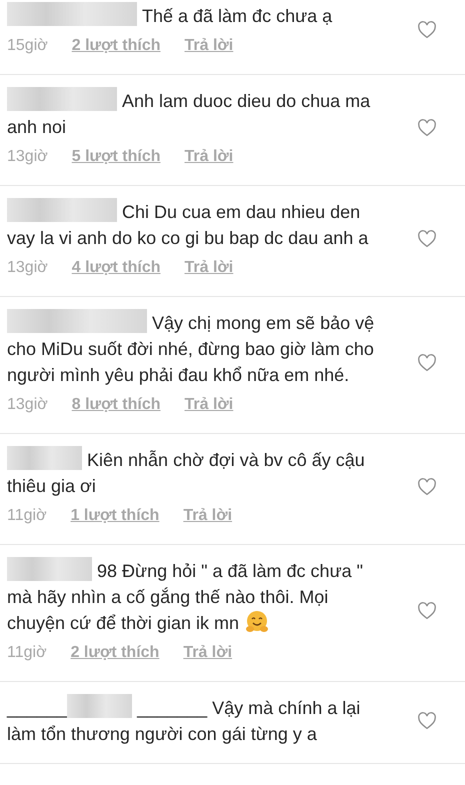 This screenshot has height=785, width=465. What do you see at coordinates (115, 516) in the screenshot?
I see `likes-link: 1 lượt thích` at bounding box center [115, 516].